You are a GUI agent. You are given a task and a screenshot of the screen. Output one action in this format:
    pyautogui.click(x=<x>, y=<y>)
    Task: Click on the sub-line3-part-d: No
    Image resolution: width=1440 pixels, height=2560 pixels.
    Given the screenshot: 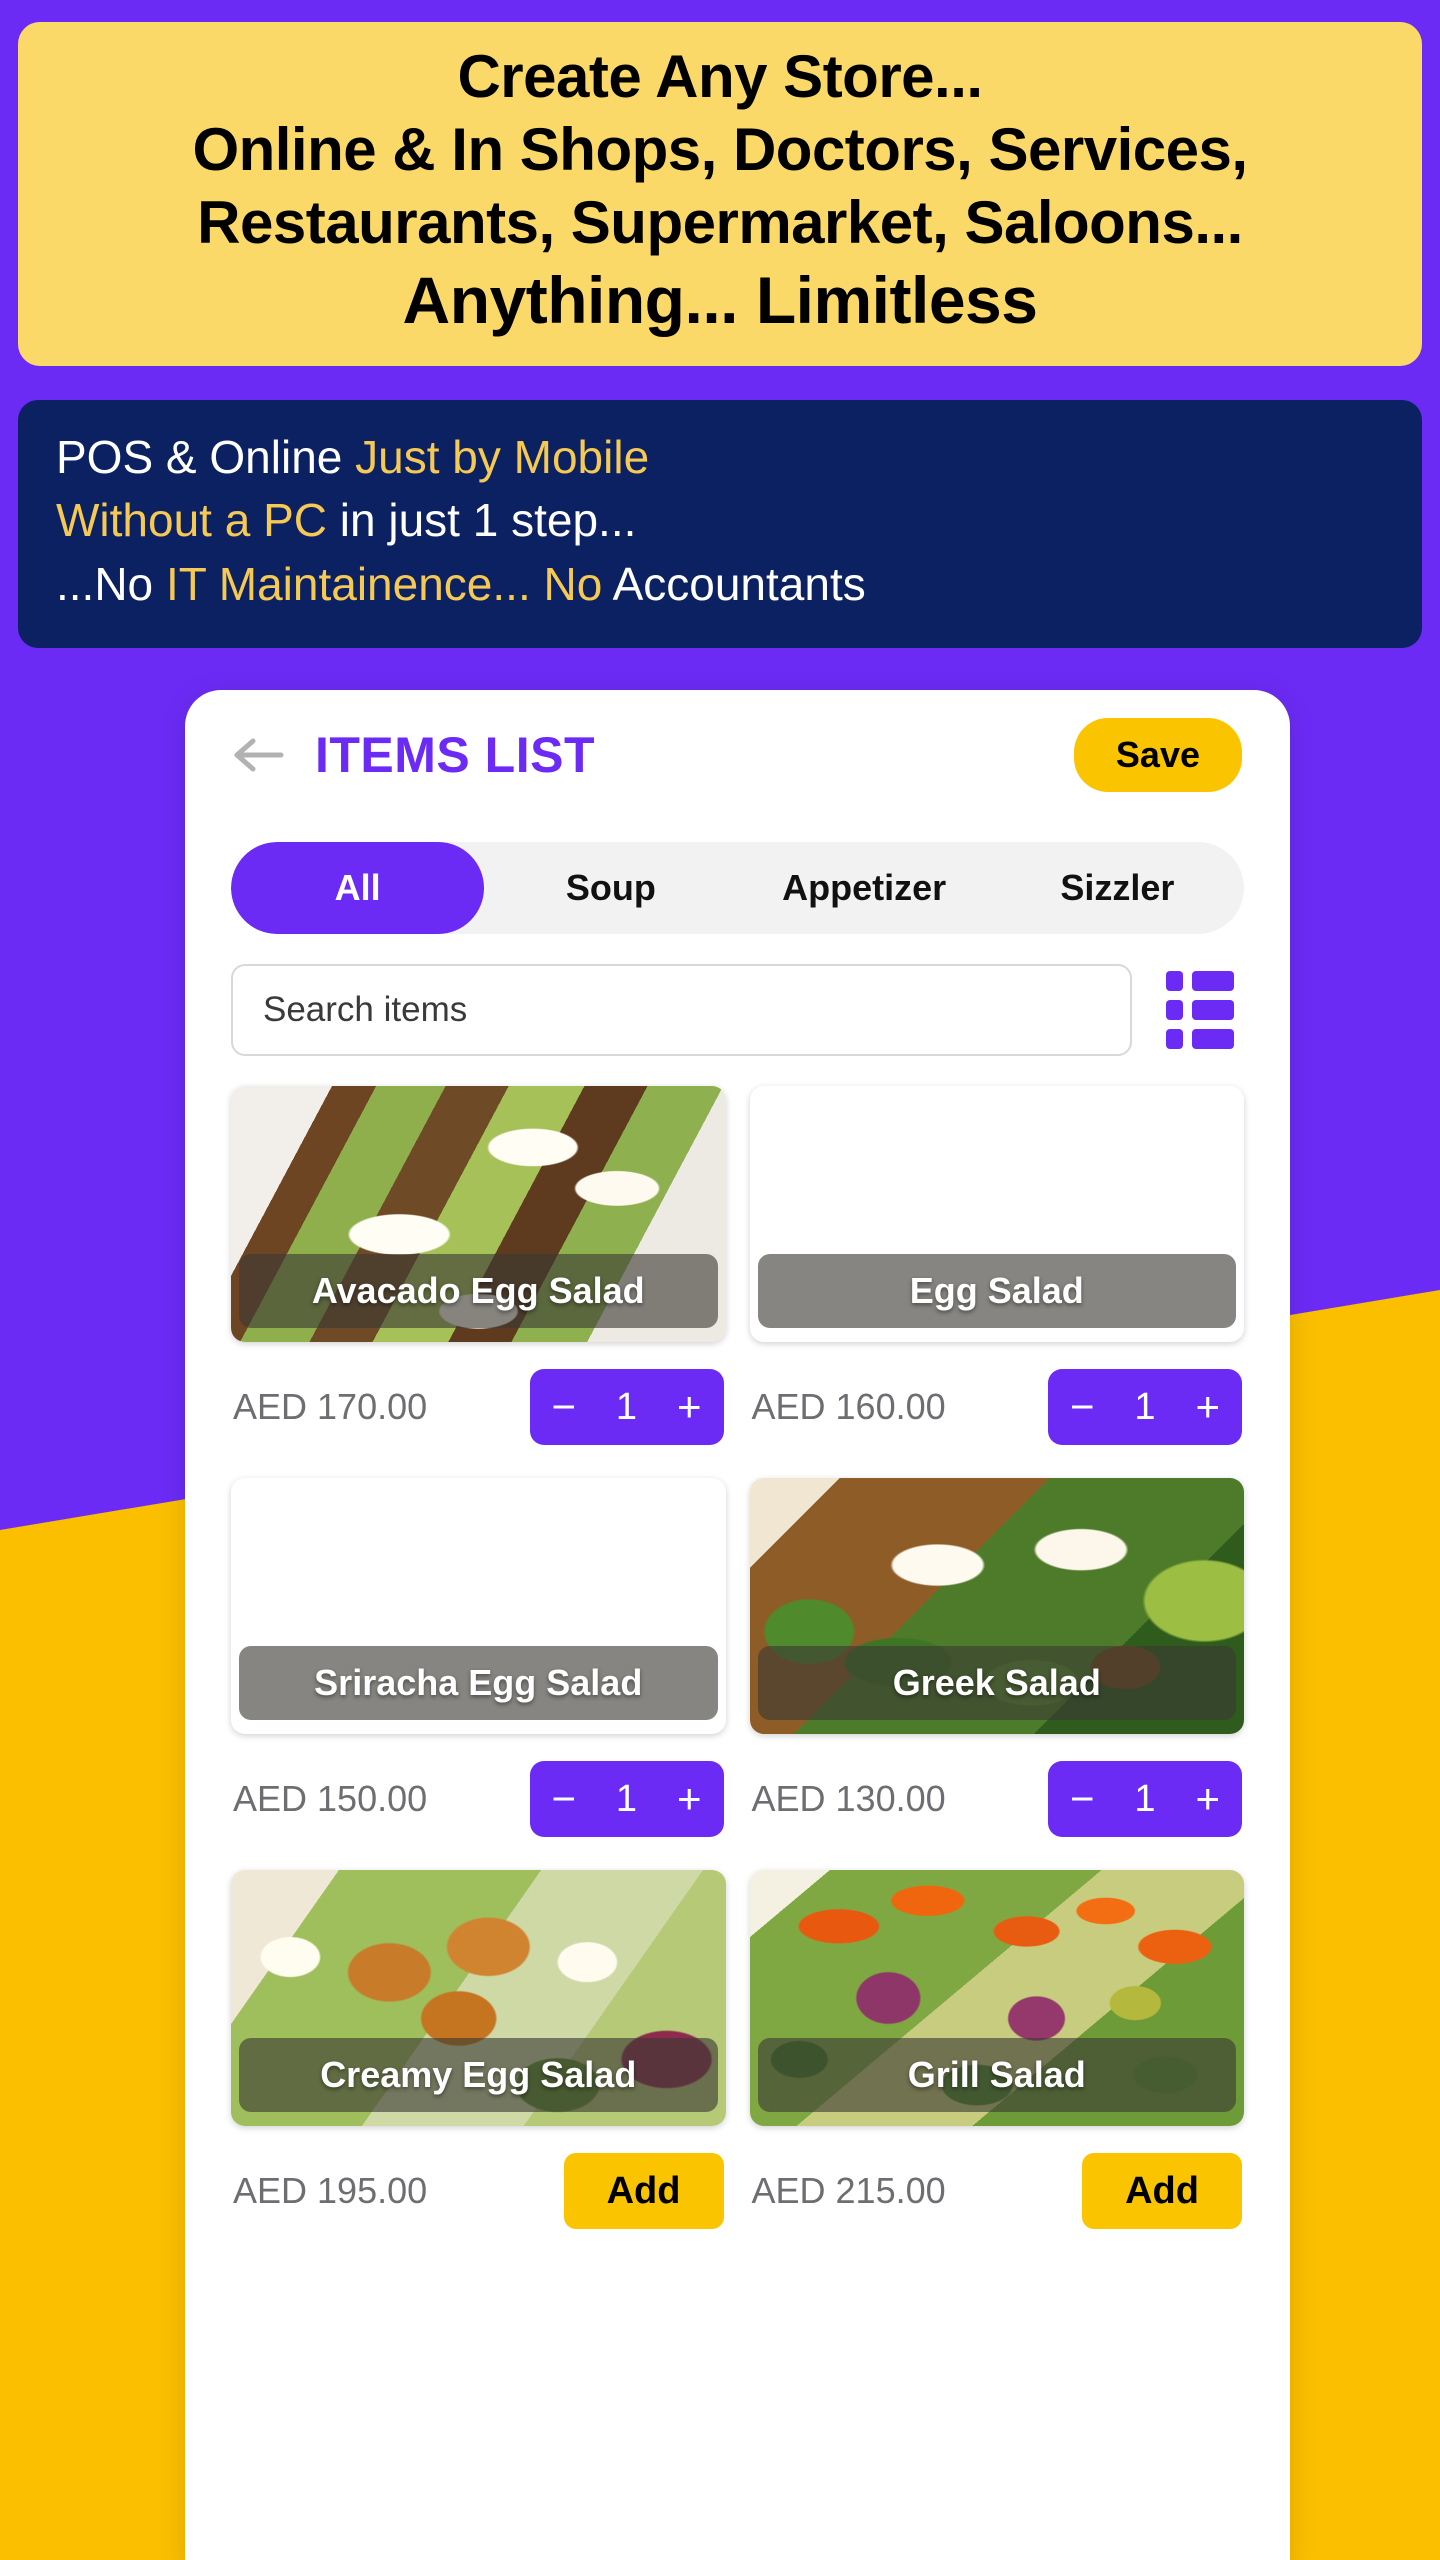 What is the action you would take?
    pyautogui.click(x=573, y=583)
    